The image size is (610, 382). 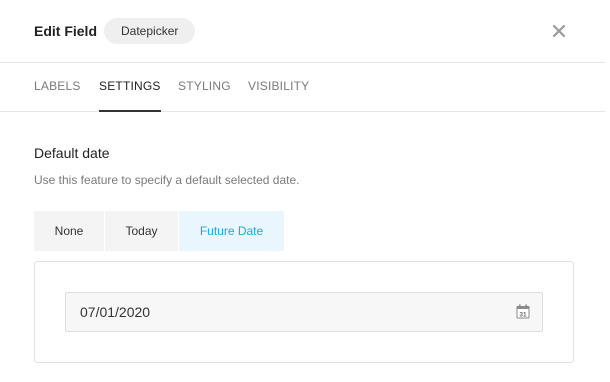 I want to click on field-type-badge: Datepicker, so click(x=150, y=31).